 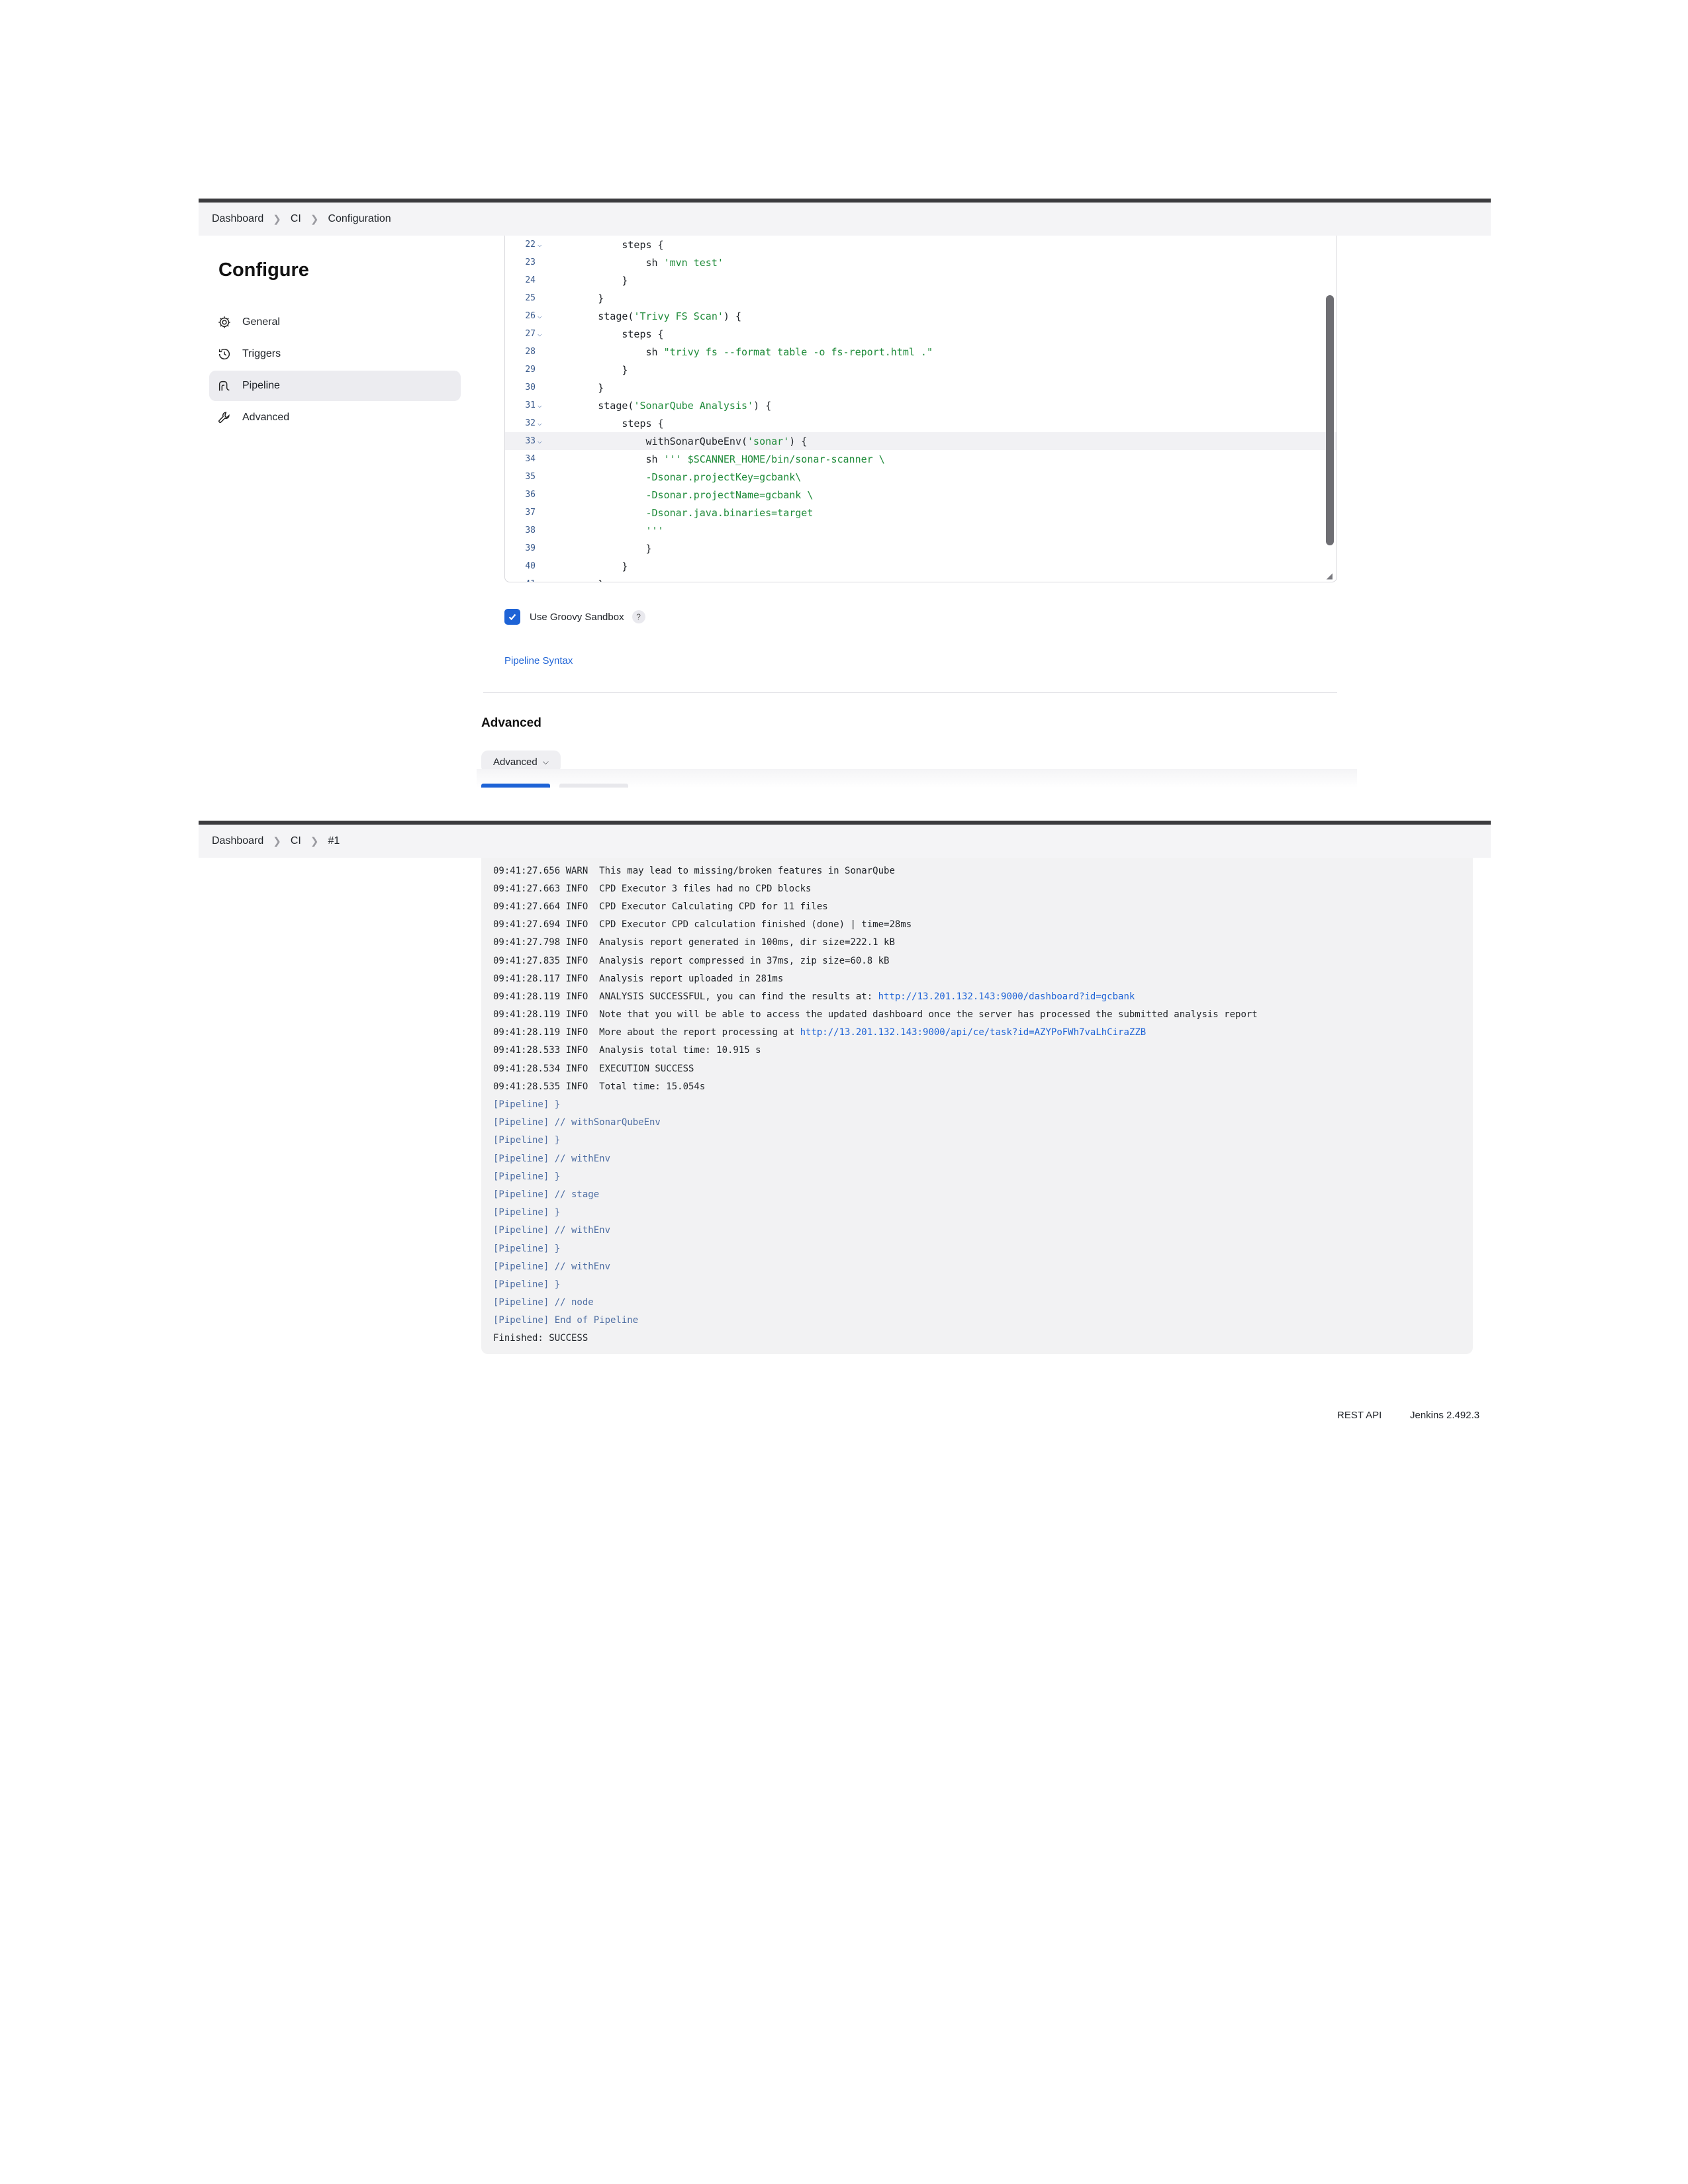 I want to click on sidebar-item-pipeline: Pipeline, so click(x=335, y=386).